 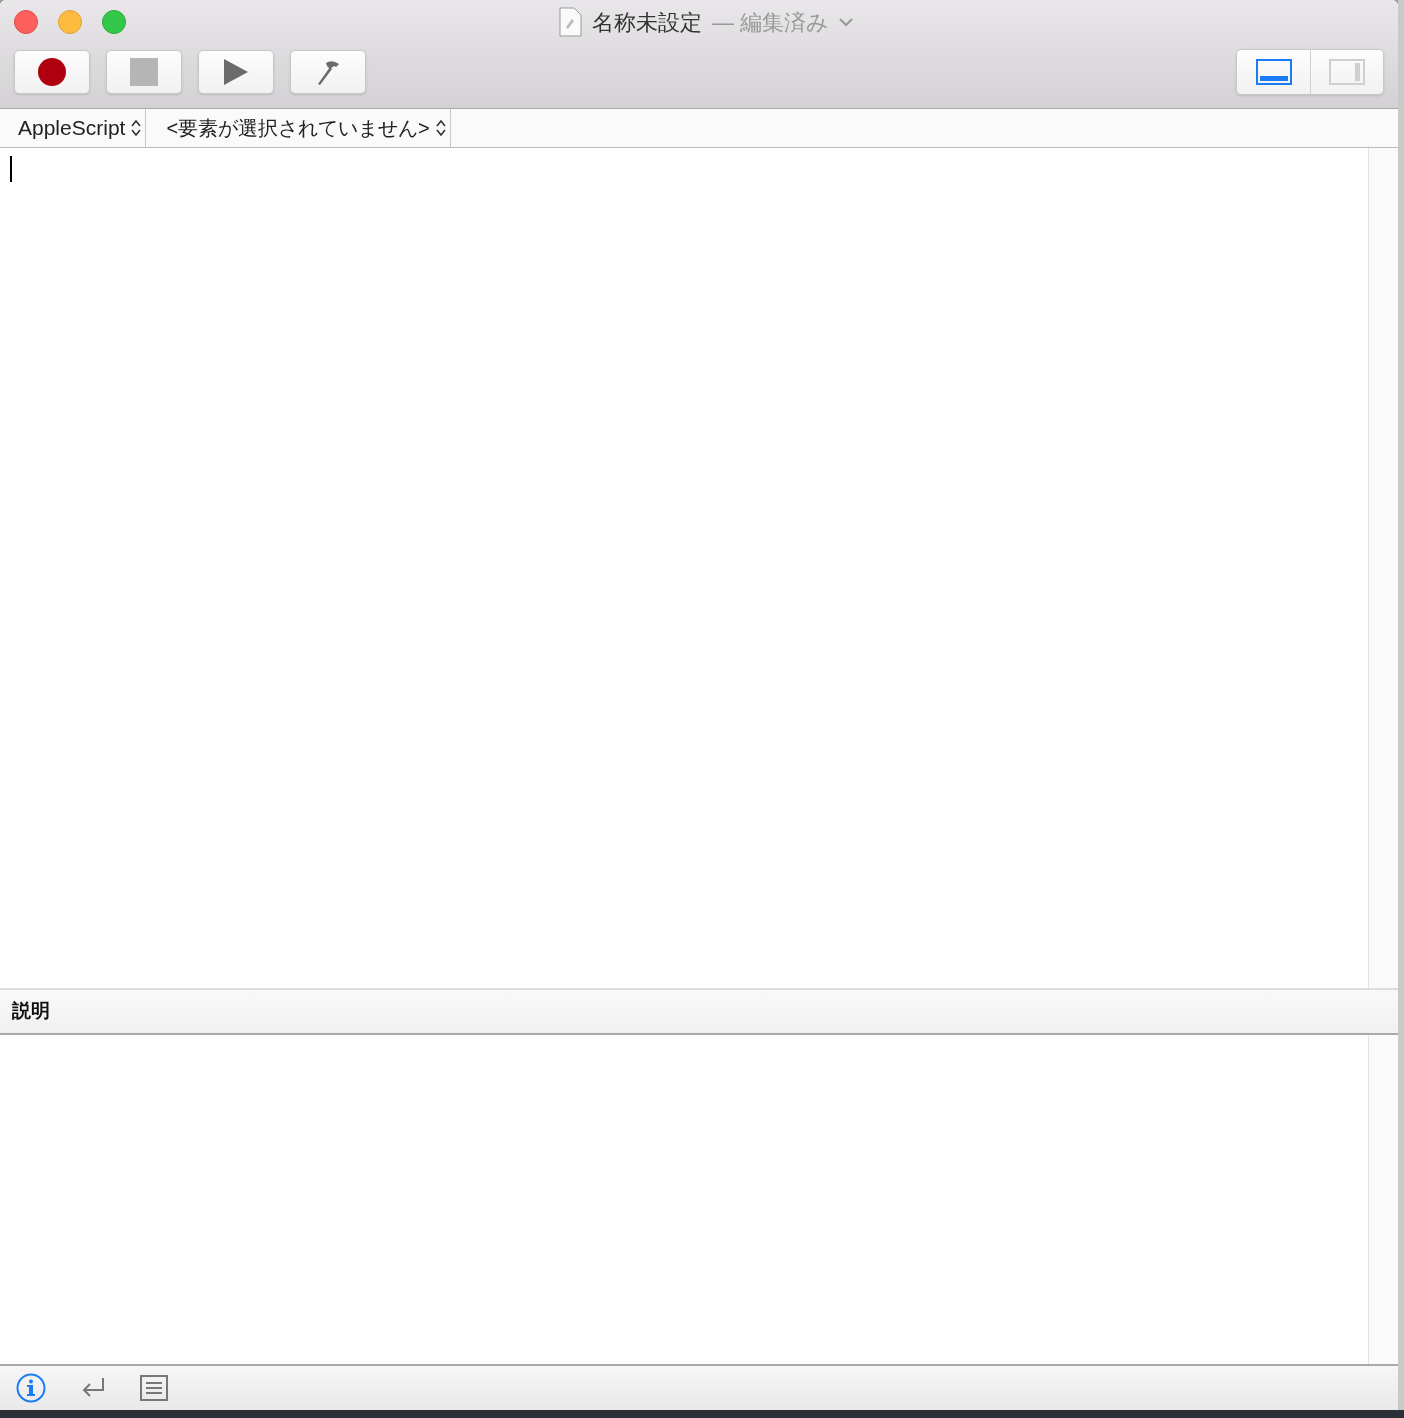 I want to click on record-button, so click(x=52, y=72).